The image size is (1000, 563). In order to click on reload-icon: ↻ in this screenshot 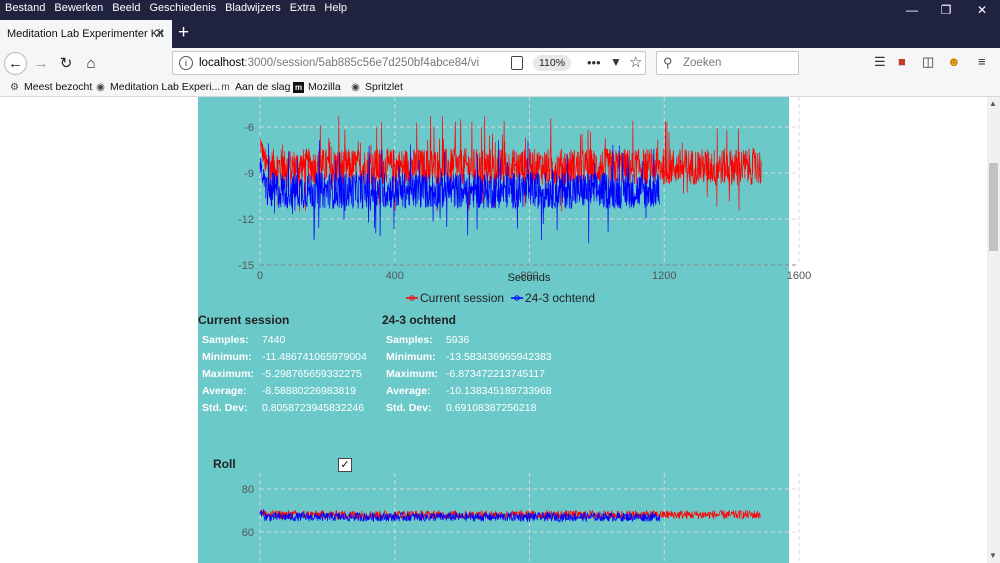, I will do `click(66, 63)`.